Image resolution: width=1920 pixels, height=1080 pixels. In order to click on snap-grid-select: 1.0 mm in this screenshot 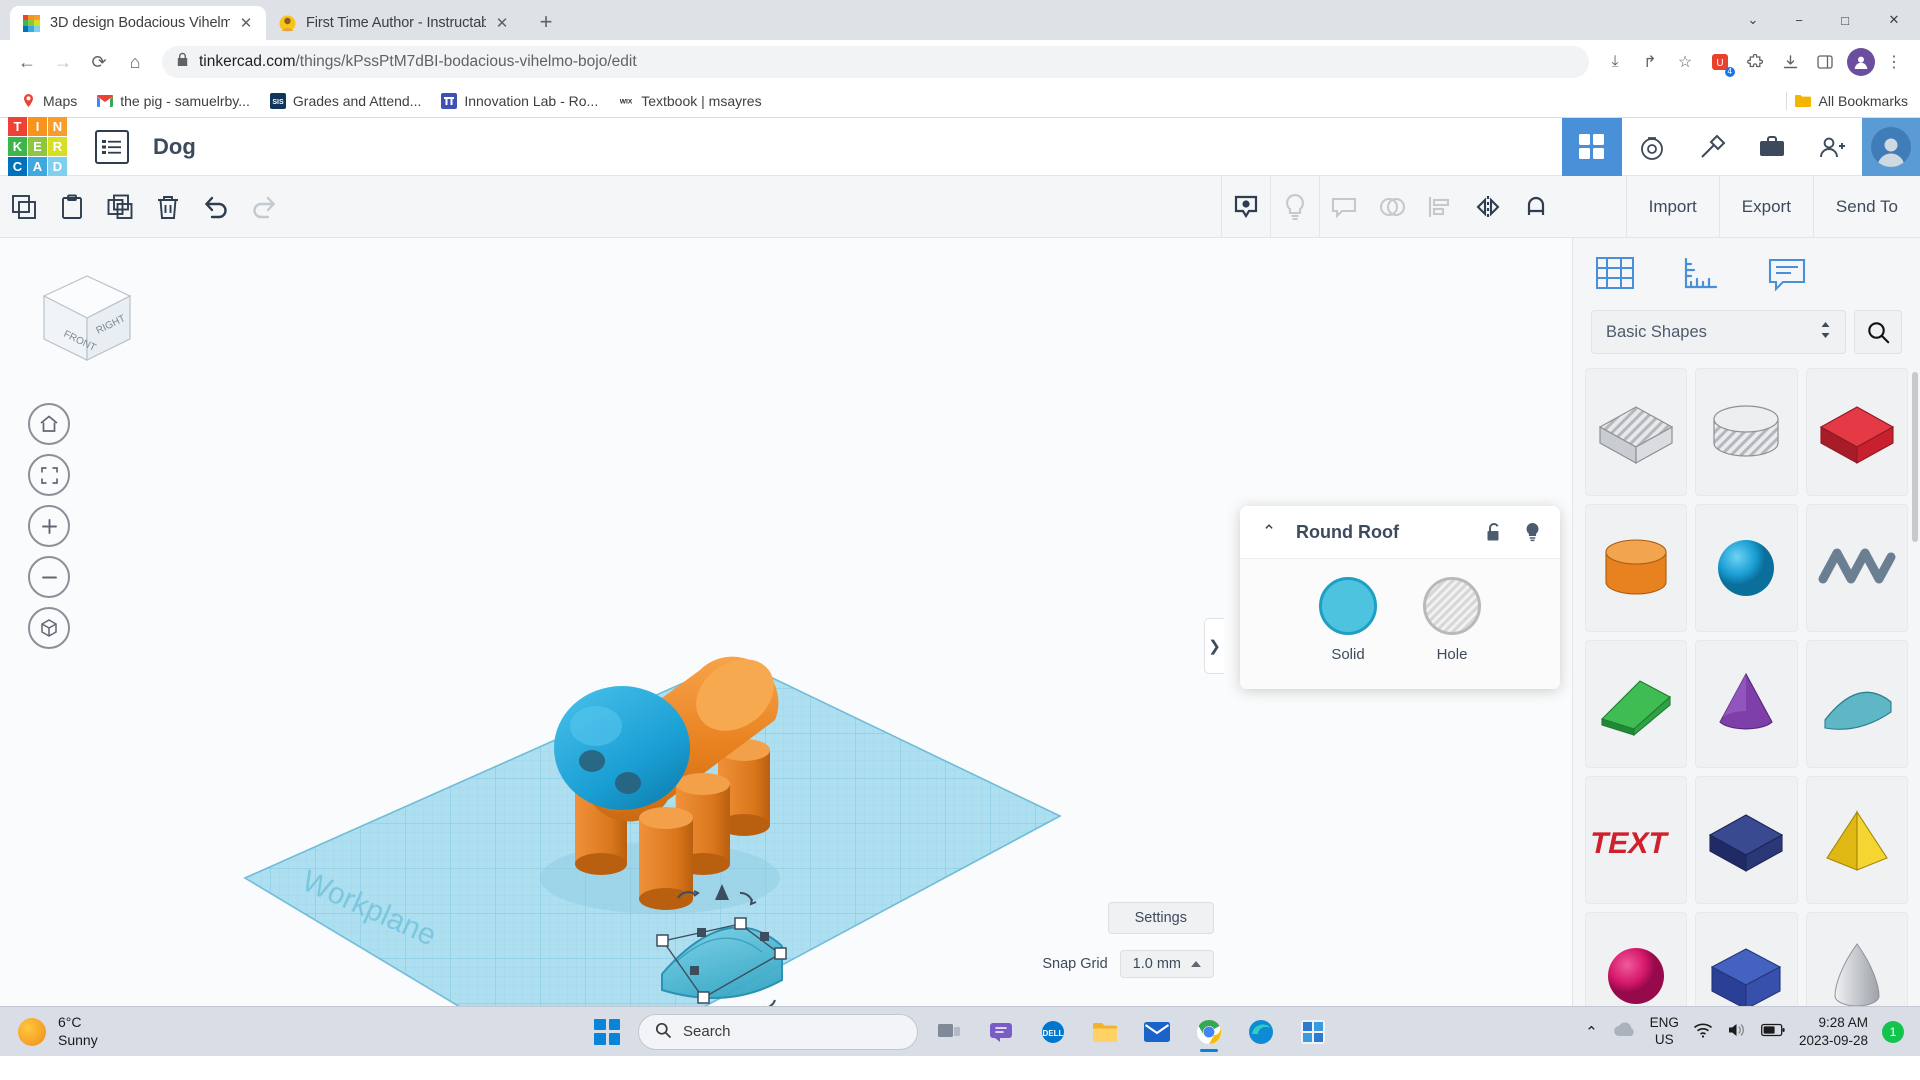, I will do `click(1166, 964)`.